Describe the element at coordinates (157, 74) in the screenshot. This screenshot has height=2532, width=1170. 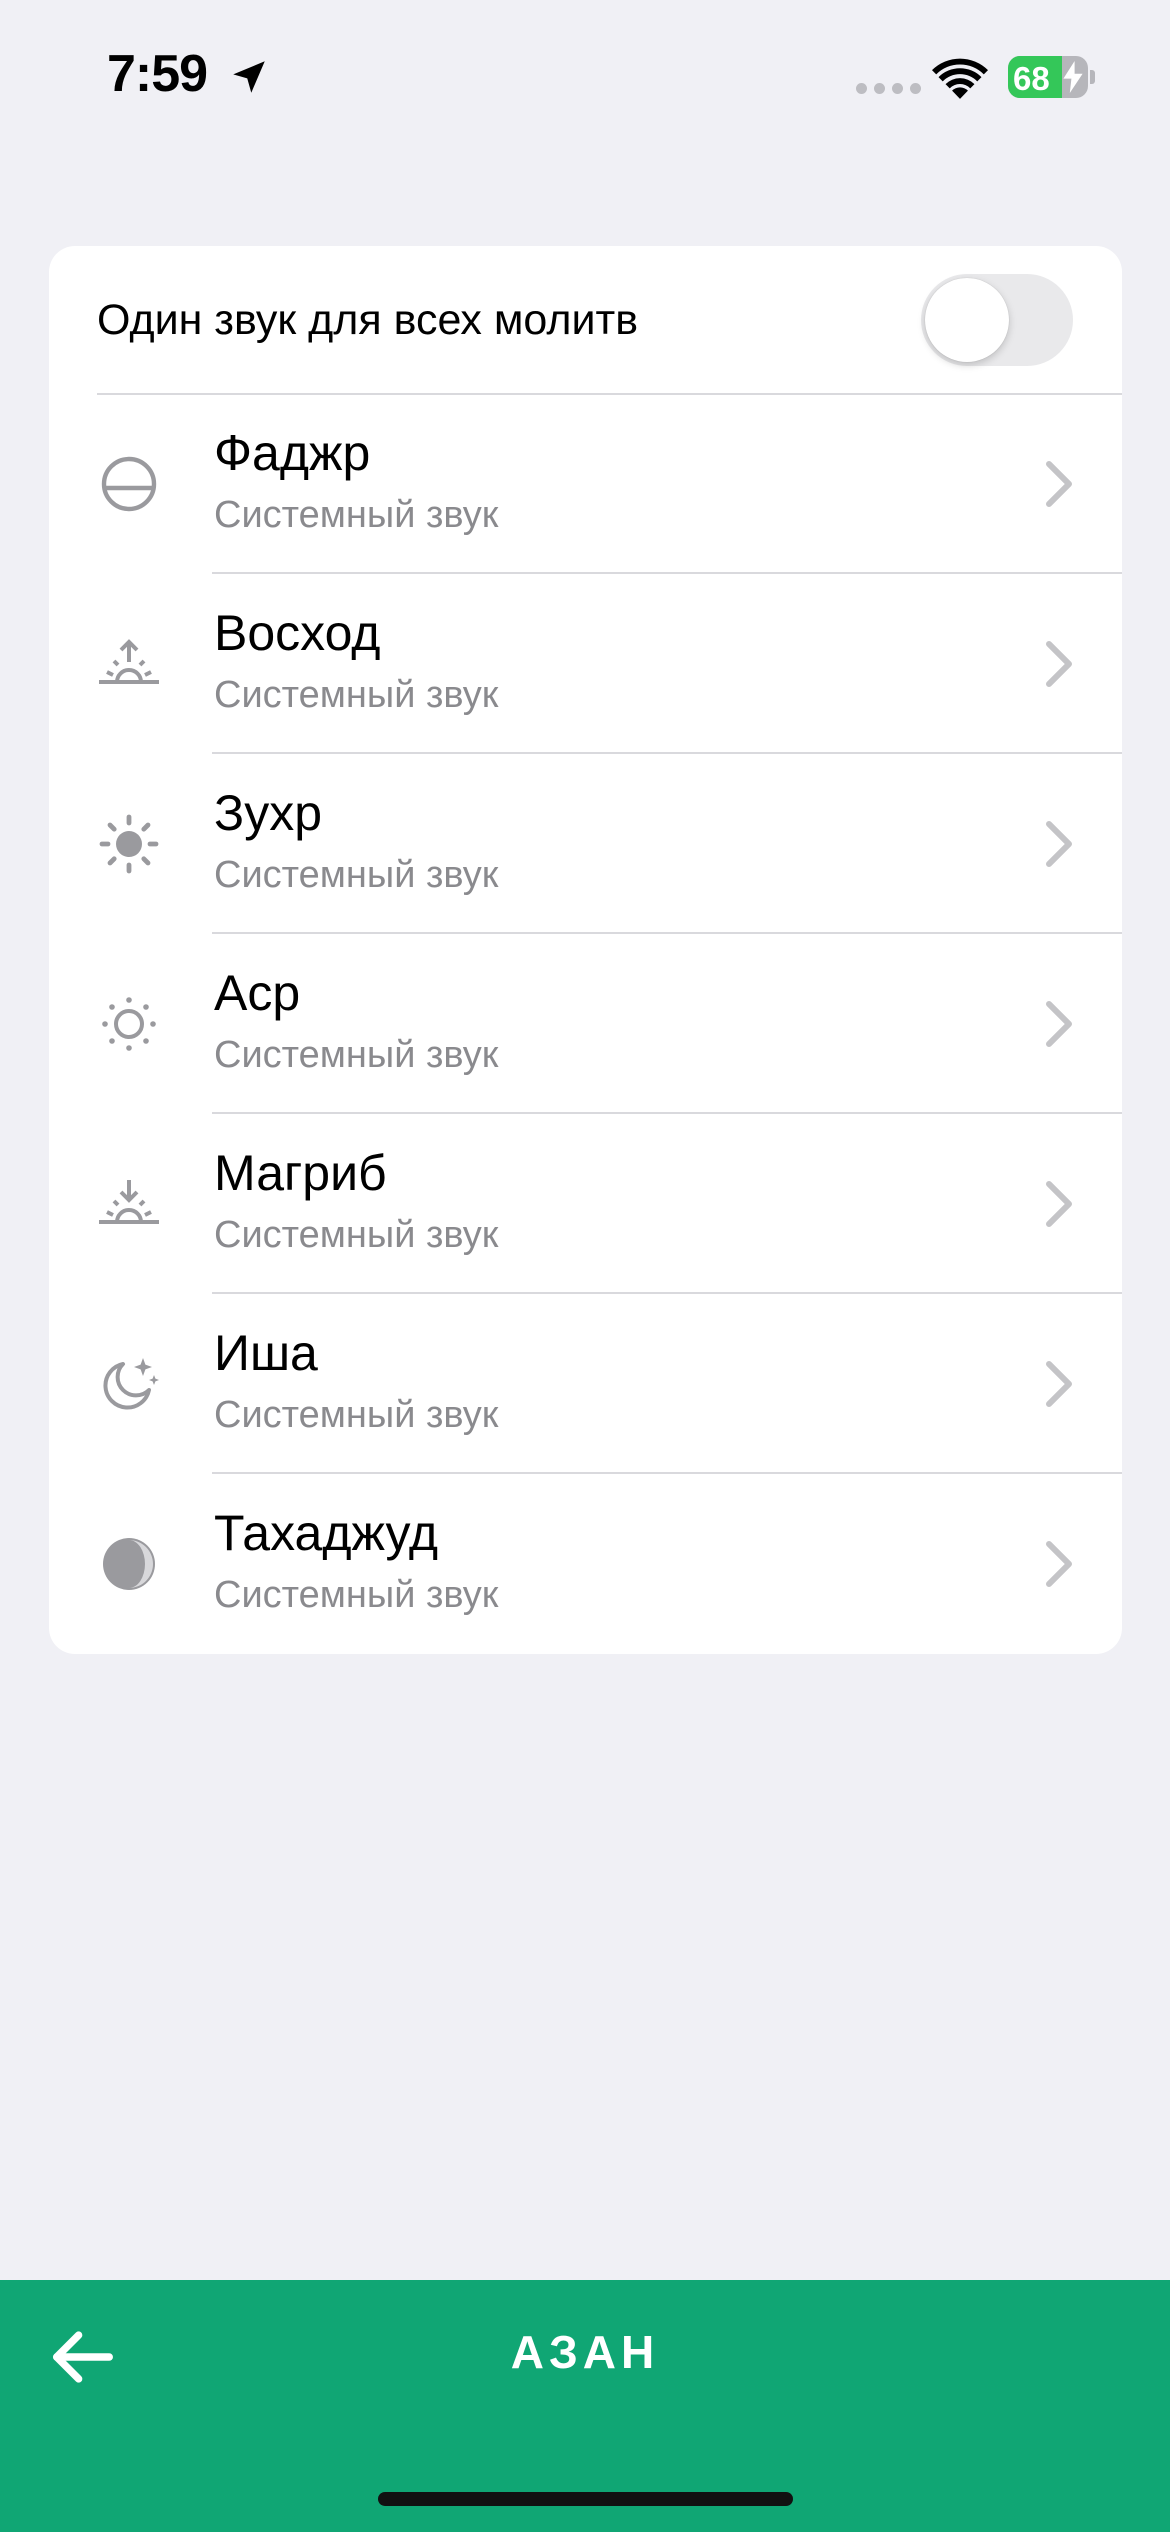
I see `status-time: 7:59` at that location.